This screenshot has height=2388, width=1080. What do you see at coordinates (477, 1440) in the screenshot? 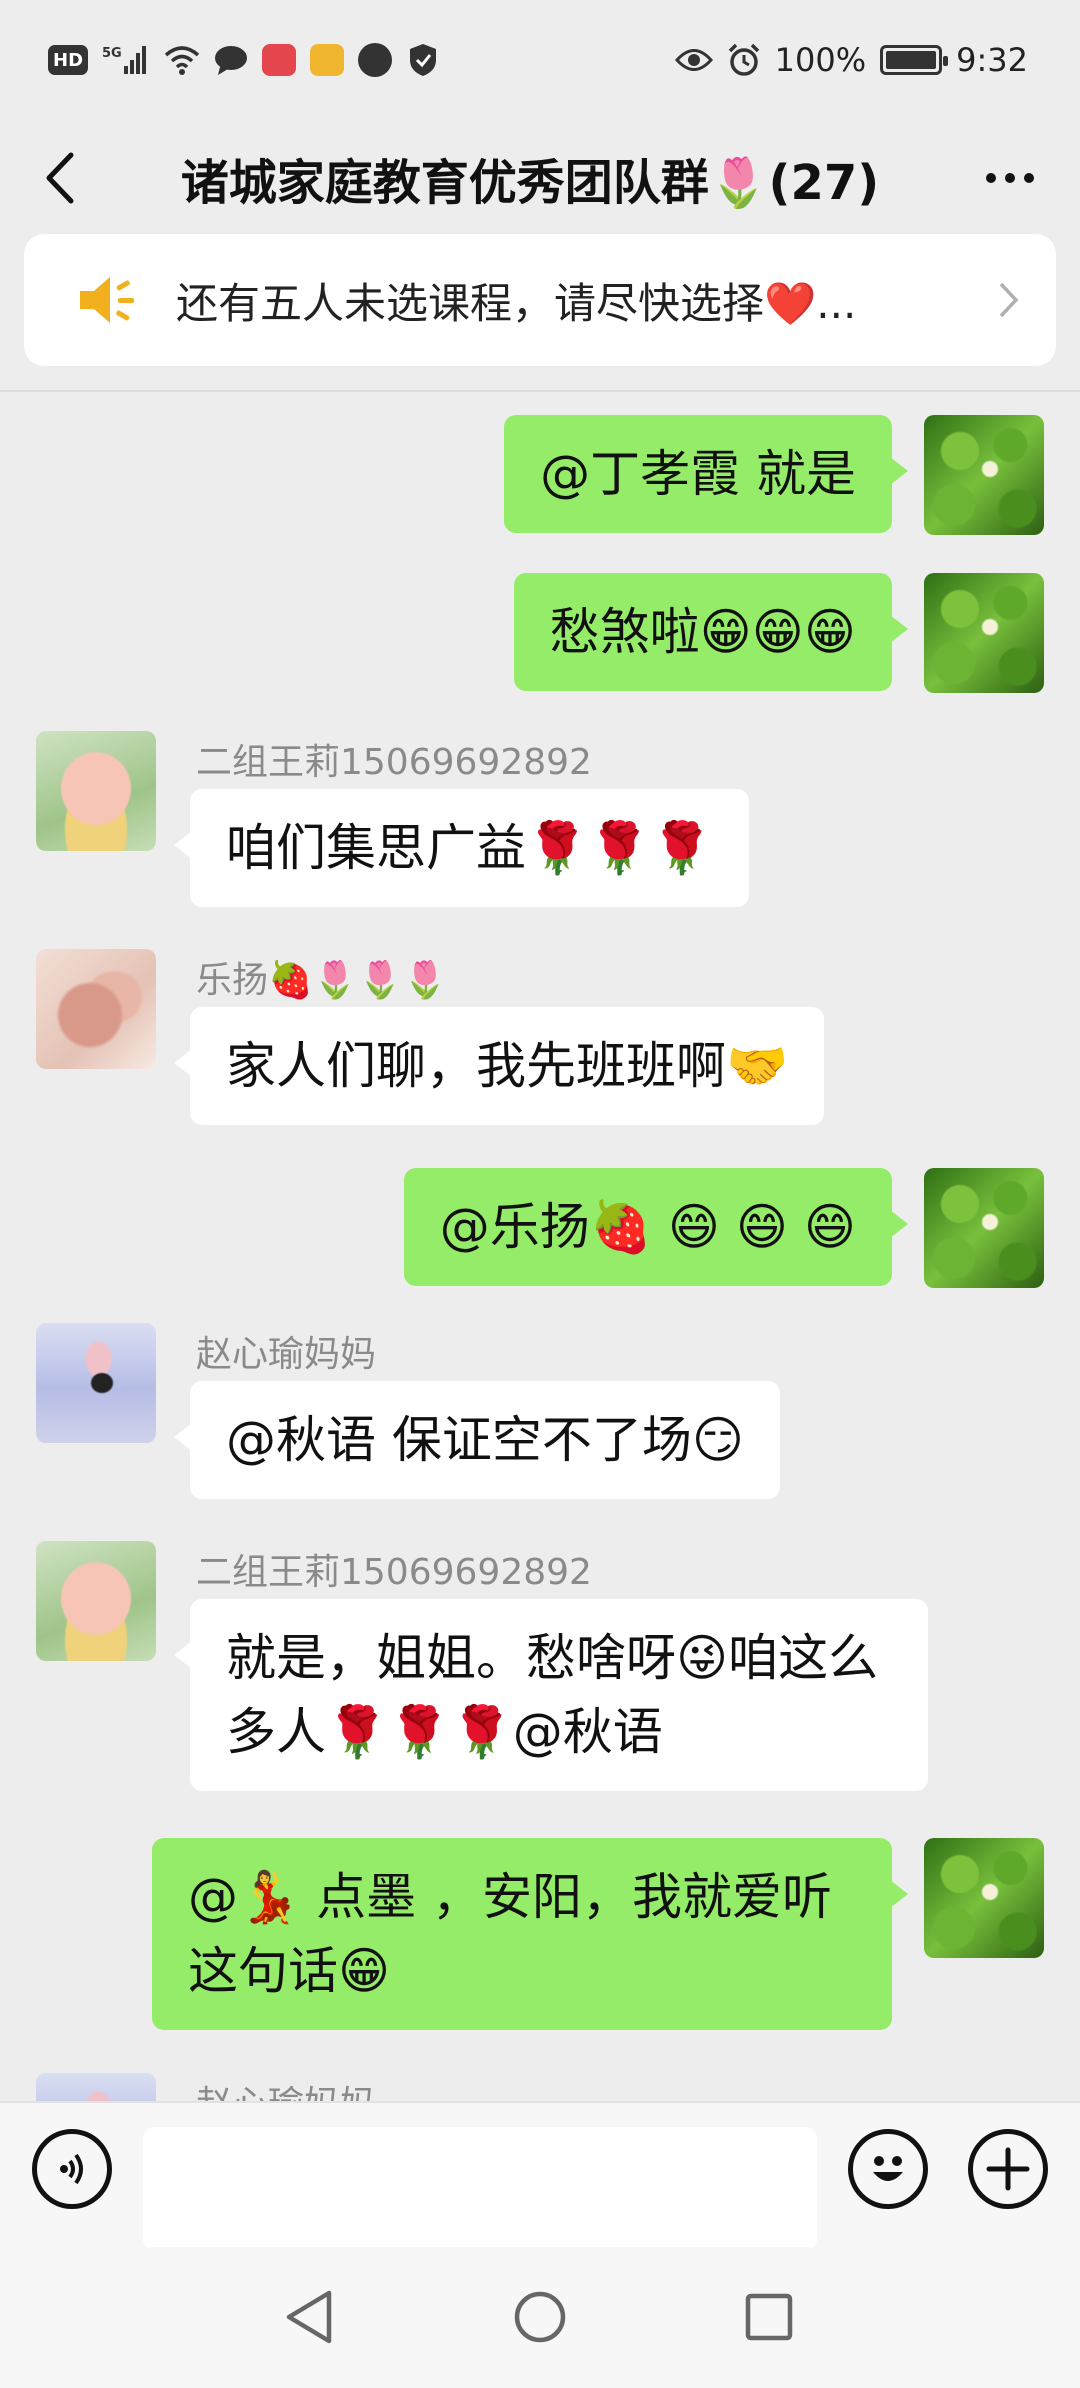
I see `message-bubble: @秋语 保证空不了场😏` at bounding box center [477, 1440].